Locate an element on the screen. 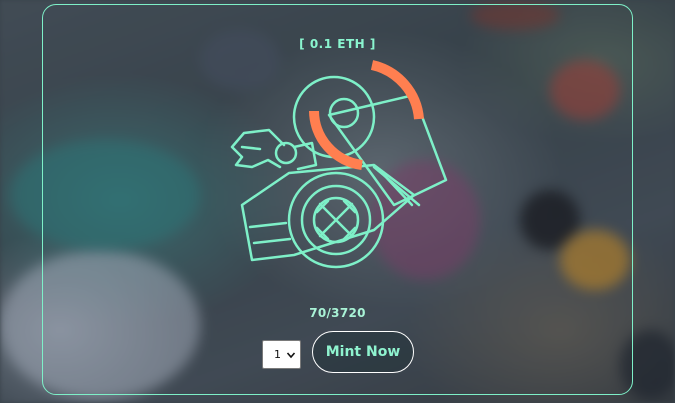  quantity-select: 1 is located at coordinates (281, 354).